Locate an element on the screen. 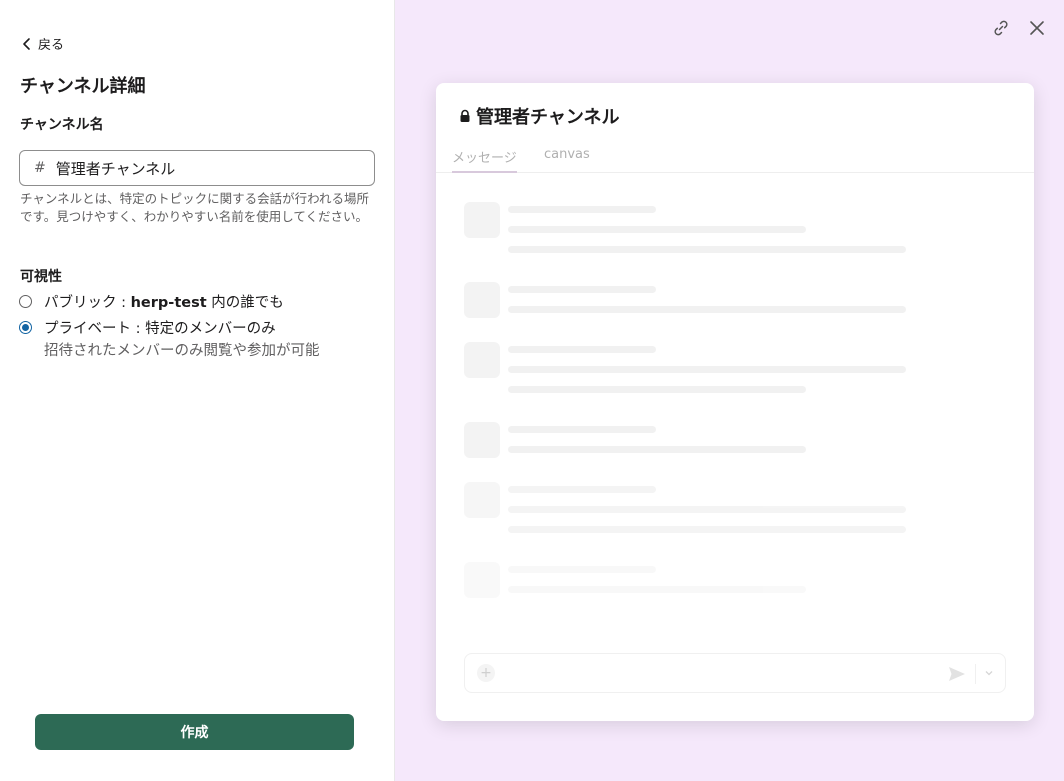 The width and height of the screenshot is (1064, 781). visibility-private-option: プライベート : 特定のメンバーのみ is located at coordinates (147, 327).